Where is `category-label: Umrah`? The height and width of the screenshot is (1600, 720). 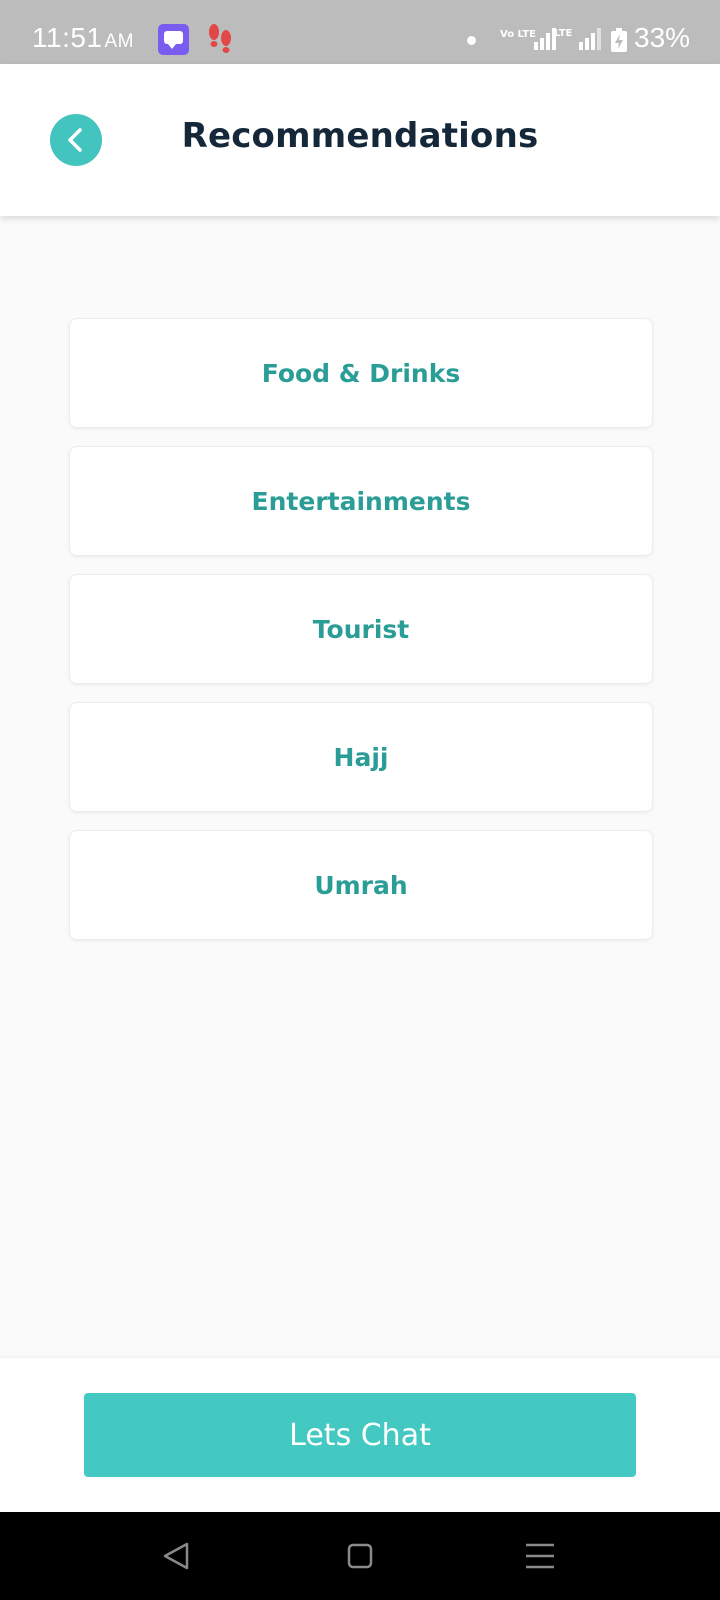 category-label: Umrah is located at coordinates (361, 885).